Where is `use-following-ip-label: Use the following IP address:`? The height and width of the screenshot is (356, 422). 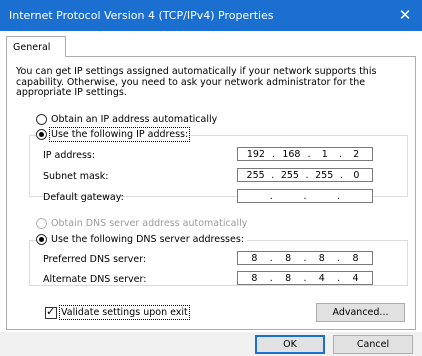 use-following-ip-label: Use the following IP address: is located at coordinates (119, 134).